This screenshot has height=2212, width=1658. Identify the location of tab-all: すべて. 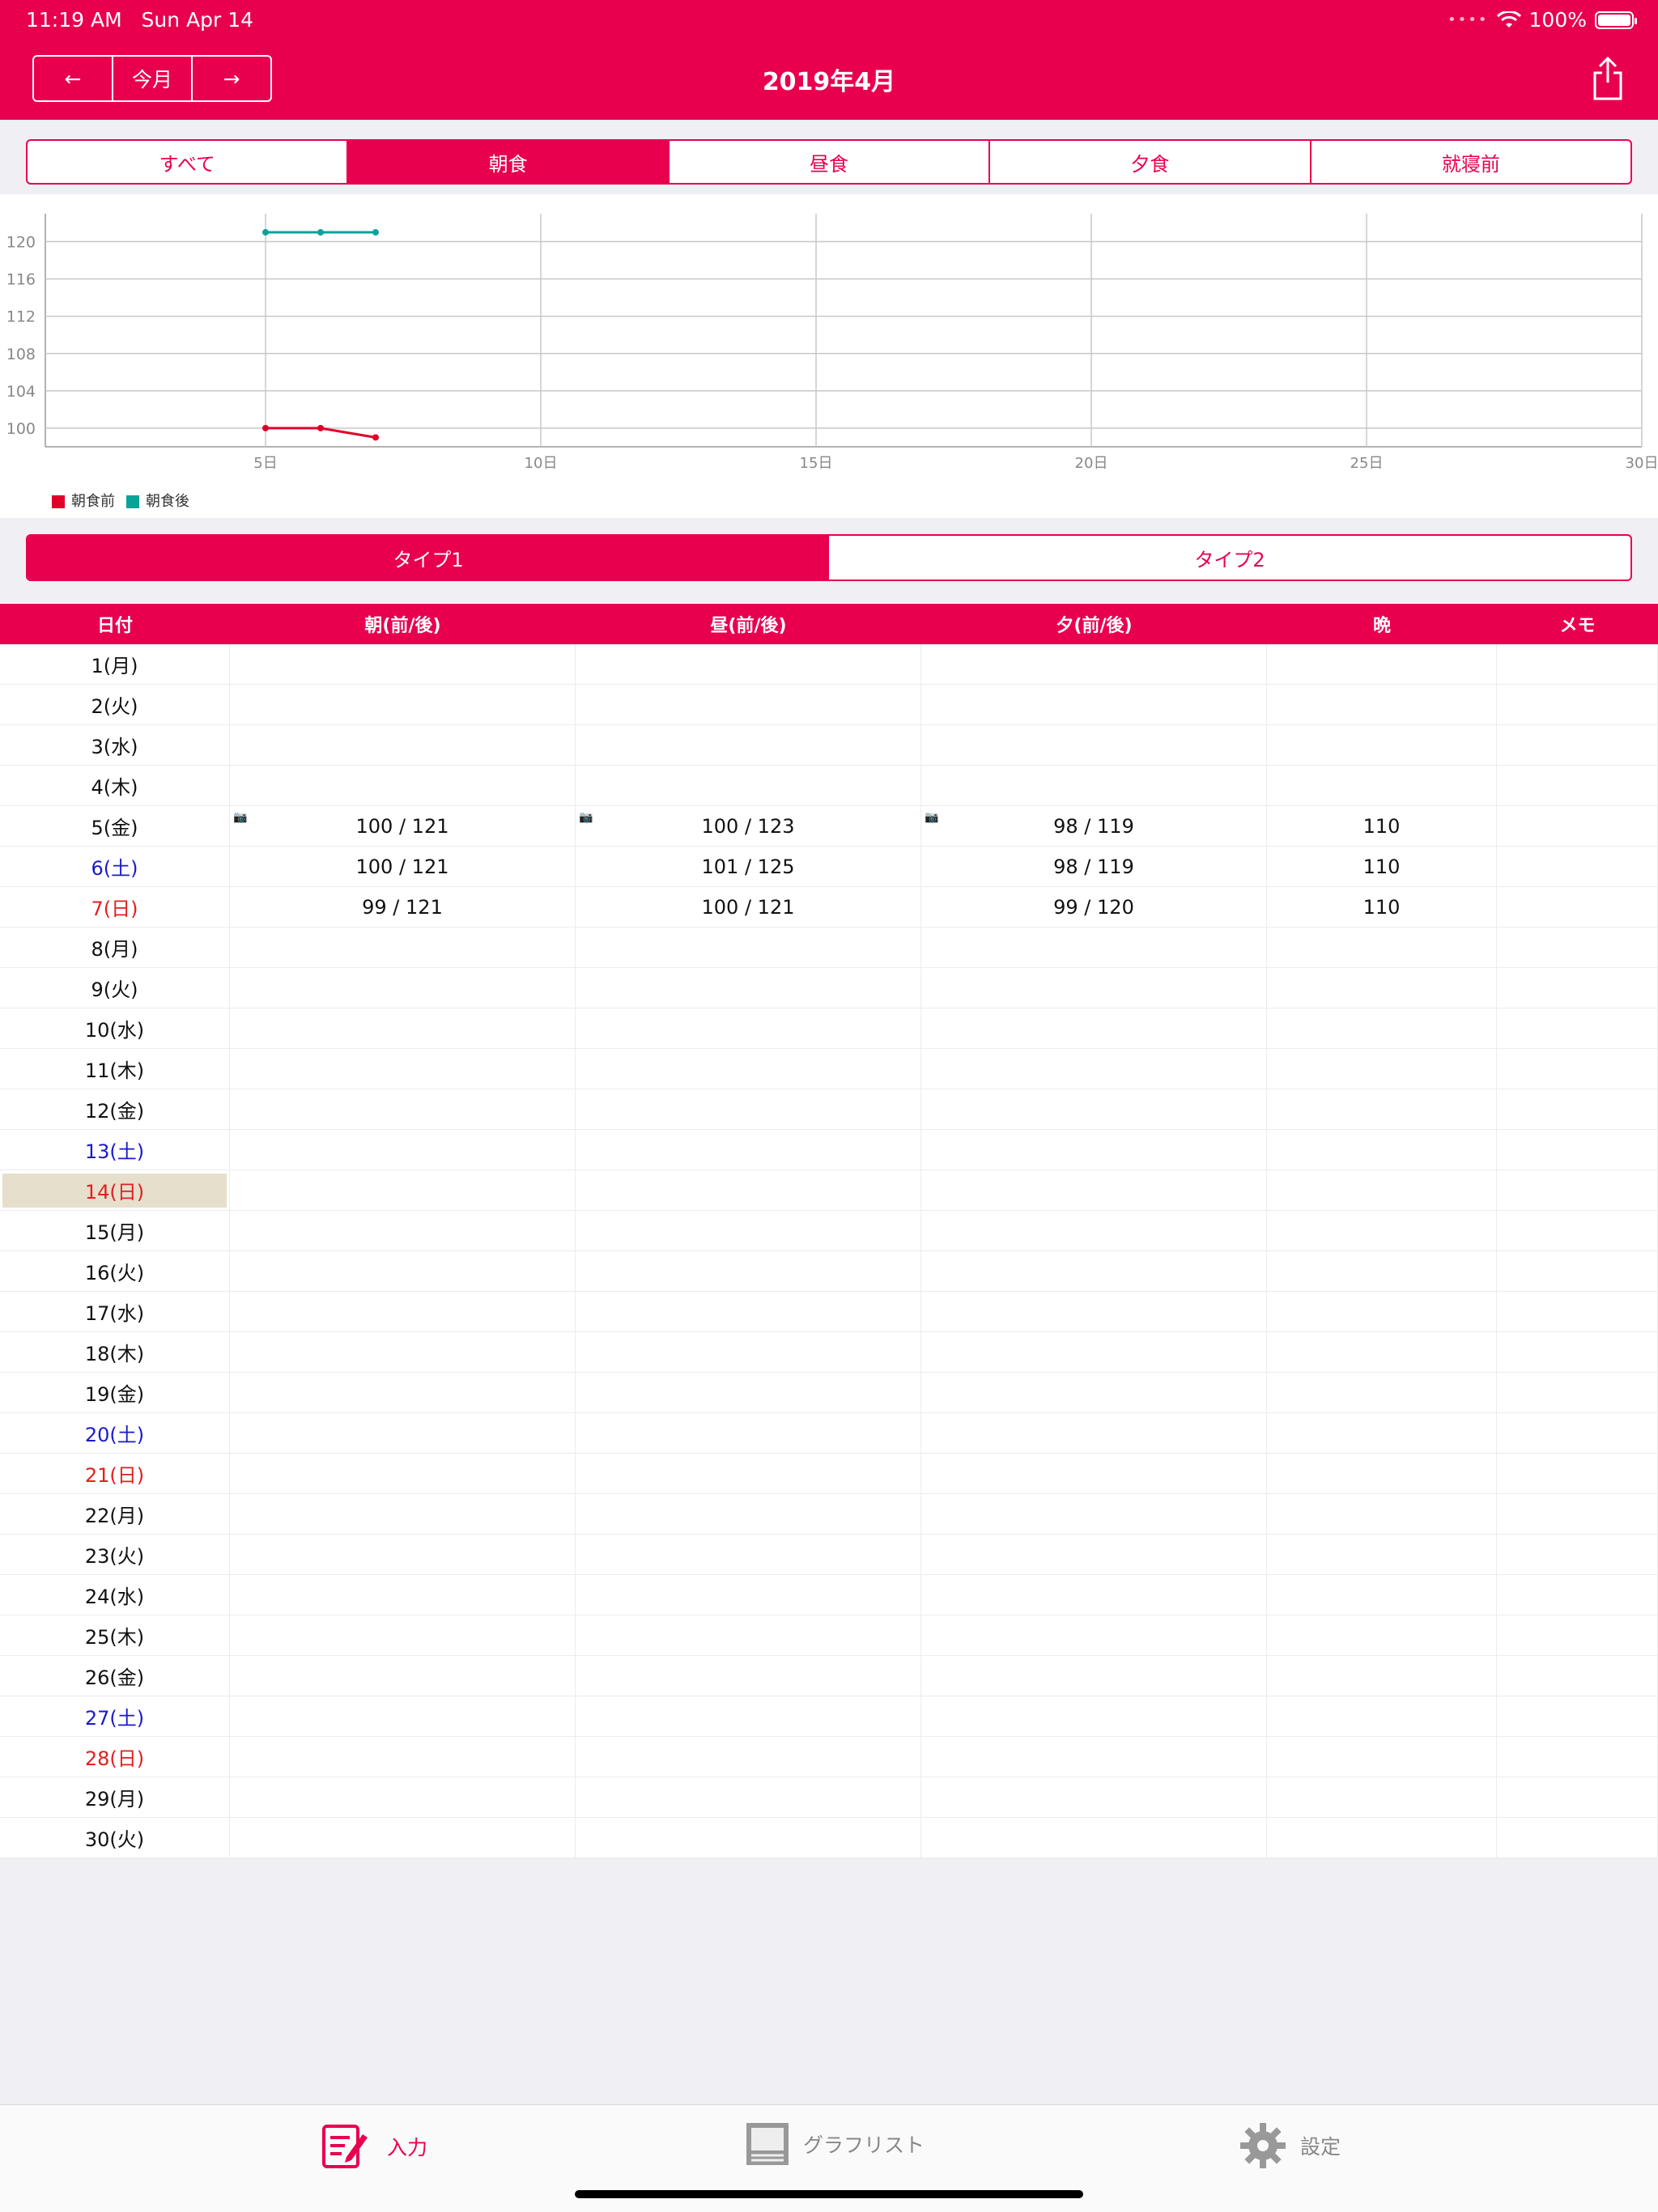
(188, 162).